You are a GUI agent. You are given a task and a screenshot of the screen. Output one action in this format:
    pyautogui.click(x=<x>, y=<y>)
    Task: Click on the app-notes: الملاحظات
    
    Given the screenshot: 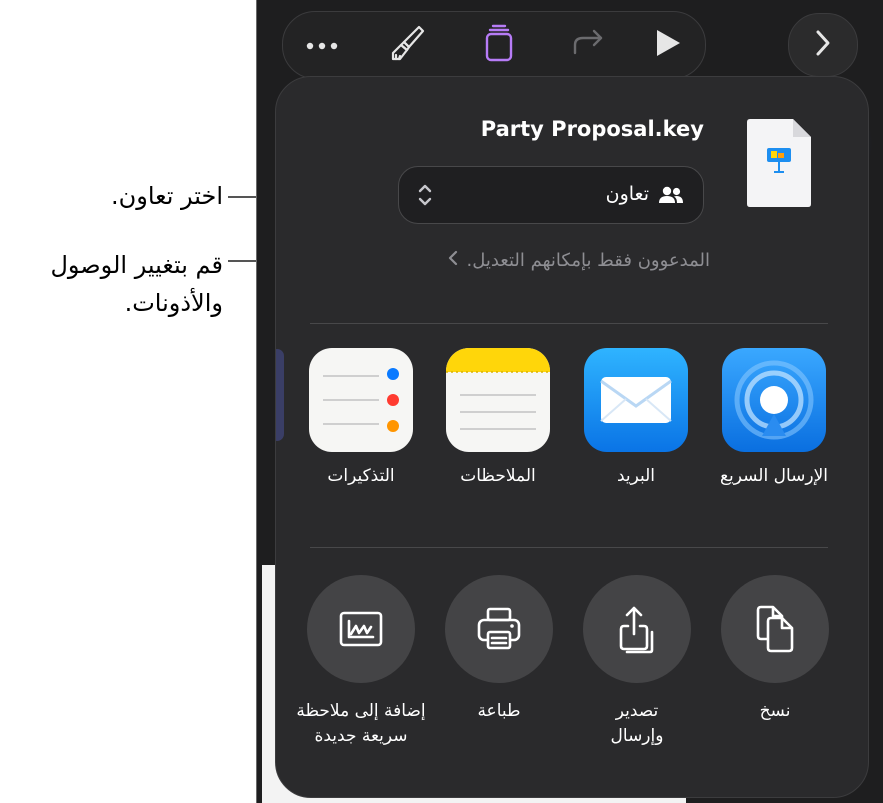 What is the action you would take?
    pyautogui.click(x=498, y=417)
    